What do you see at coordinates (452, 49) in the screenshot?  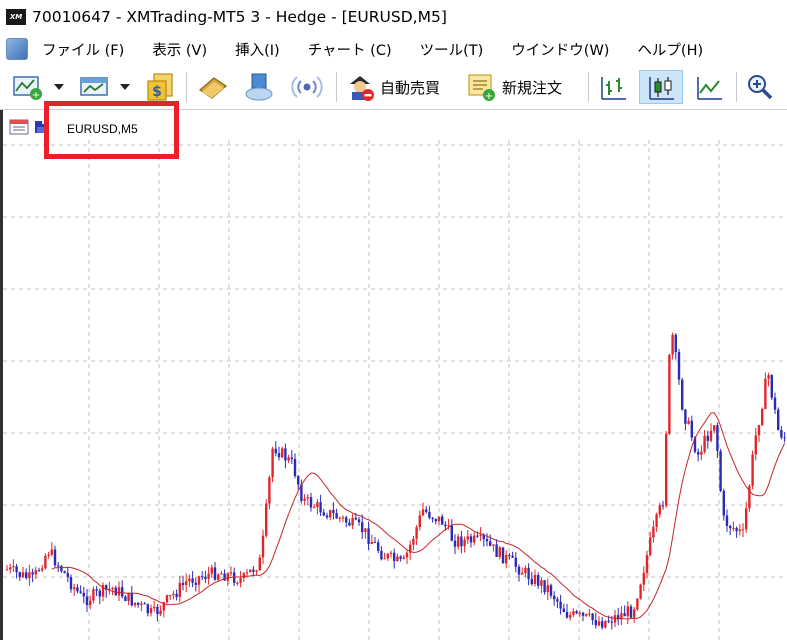 I see `menu-tools: ツール(T)` at bounding box center [452, 49].